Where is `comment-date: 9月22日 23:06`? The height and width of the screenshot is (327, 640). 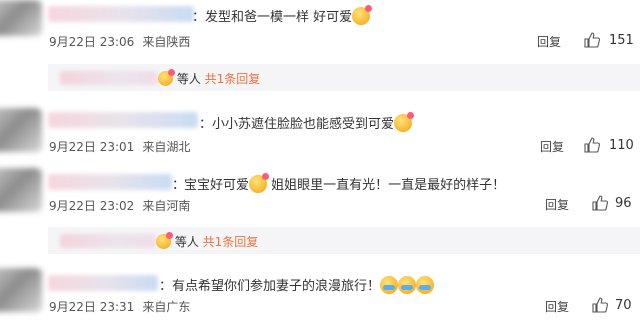 comment-date: 9月22日 23:06 is located at coordinates (92, 42).